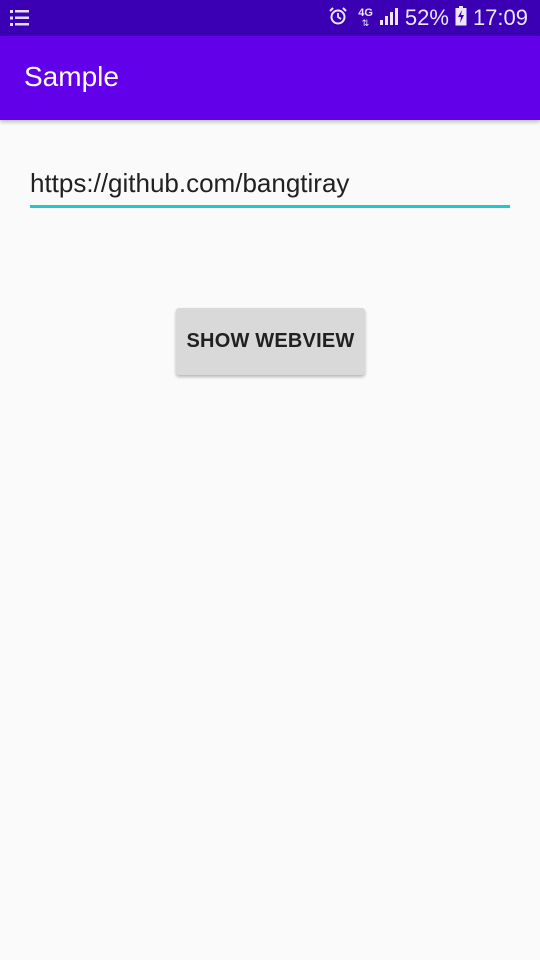  I want to click on clock: 17:09, so click(500, 17).